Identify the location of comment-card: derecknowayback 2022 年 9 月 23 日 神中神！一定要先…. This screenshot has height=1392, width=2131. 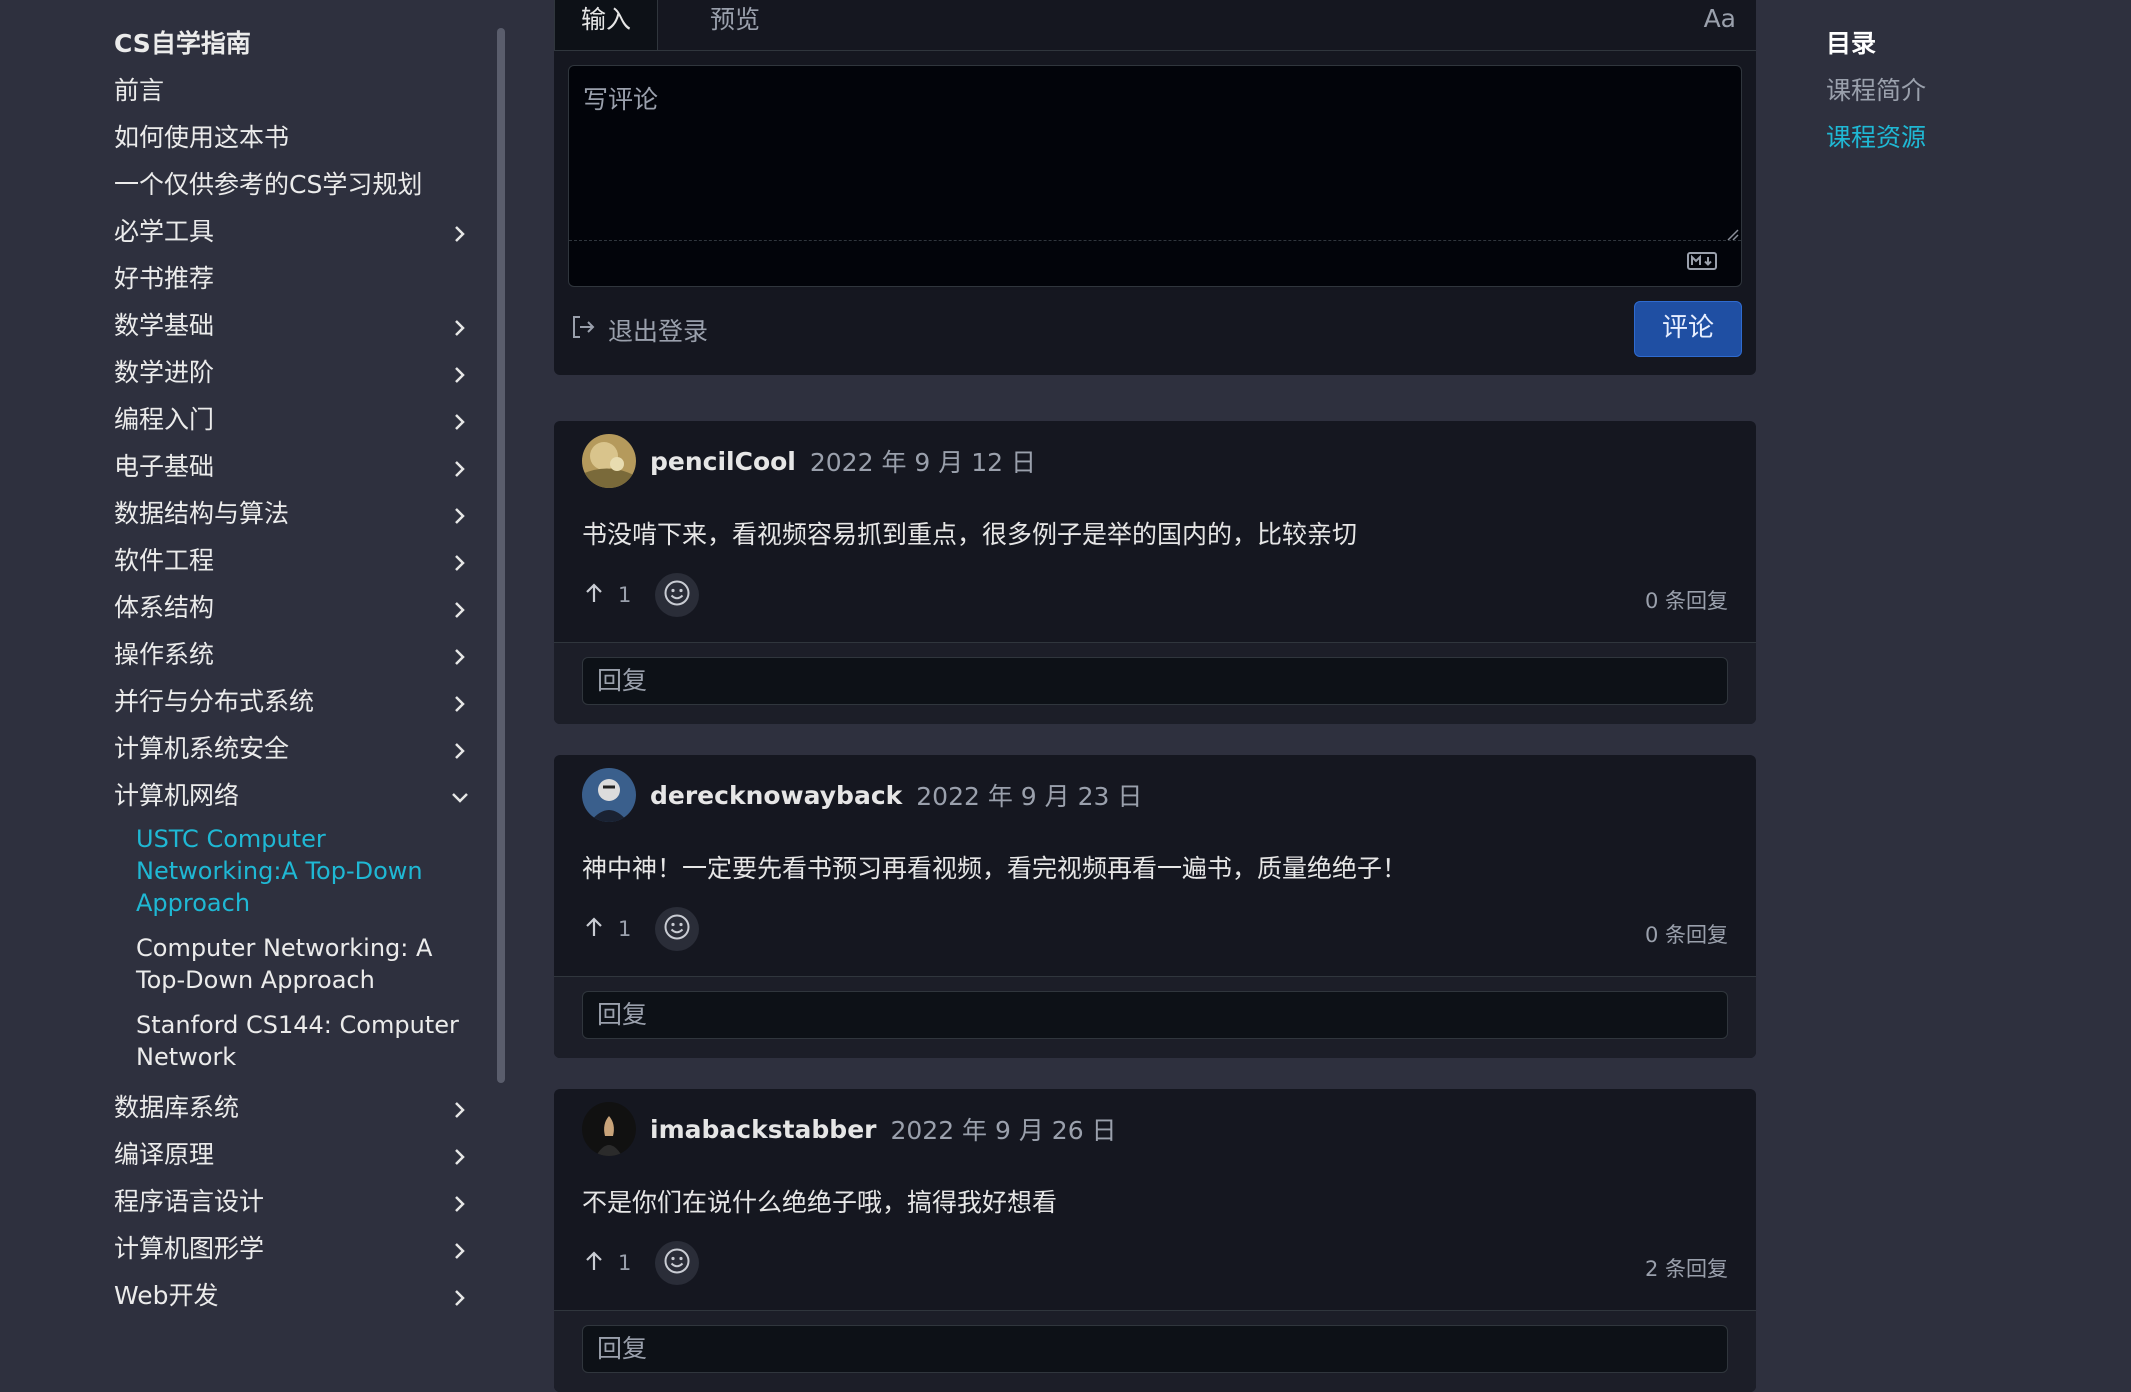
(1155, 906).